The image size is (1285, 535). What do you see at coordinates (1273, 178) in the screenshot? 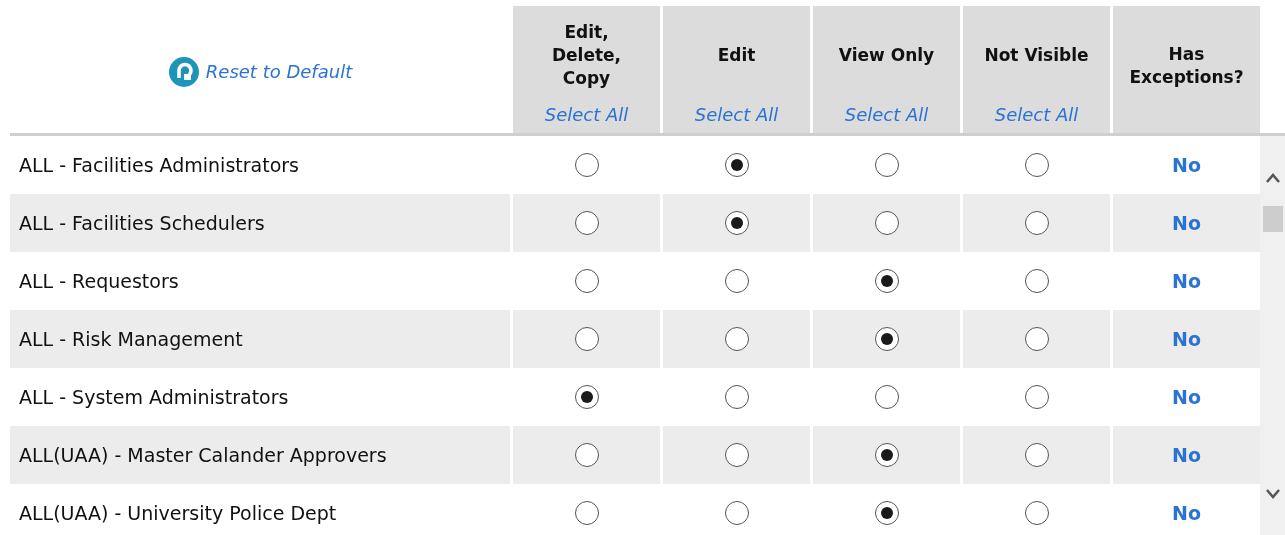
I see `scroll-up-icon` at bounding box center [1273, 178].